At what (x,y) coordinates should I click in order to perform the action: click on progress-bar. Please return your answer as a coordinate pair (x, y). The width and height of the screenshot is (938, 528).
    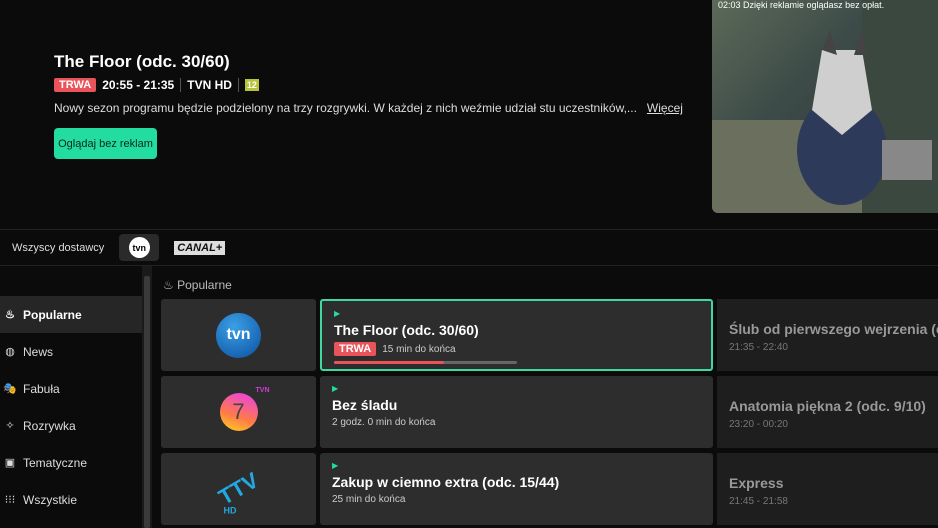
    Looking at the image, I should click on (425, 362).